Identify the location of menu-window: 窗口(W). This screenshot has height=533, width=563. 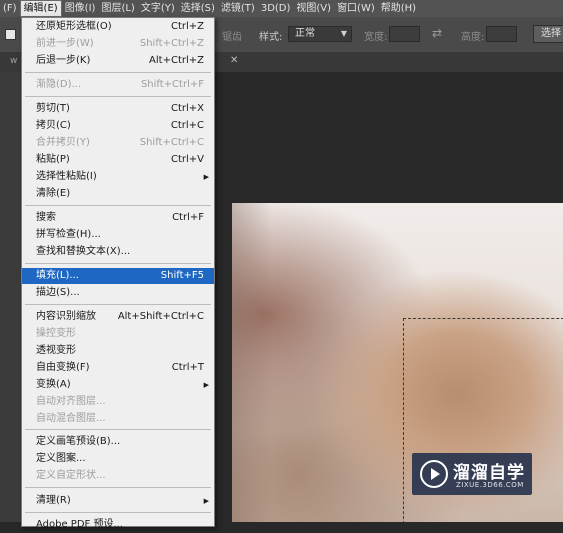
(356, 8).